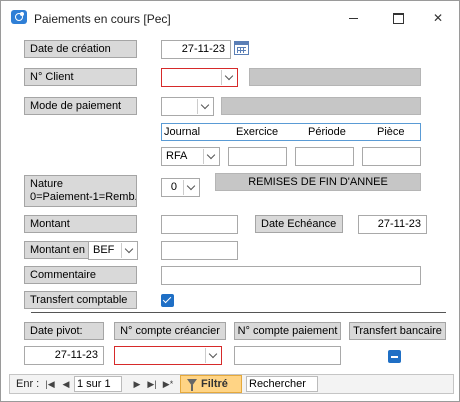 This screenshot has width=460, height=402. I want to click on date-pivot-label: Date pivot:, so click(64, 331).